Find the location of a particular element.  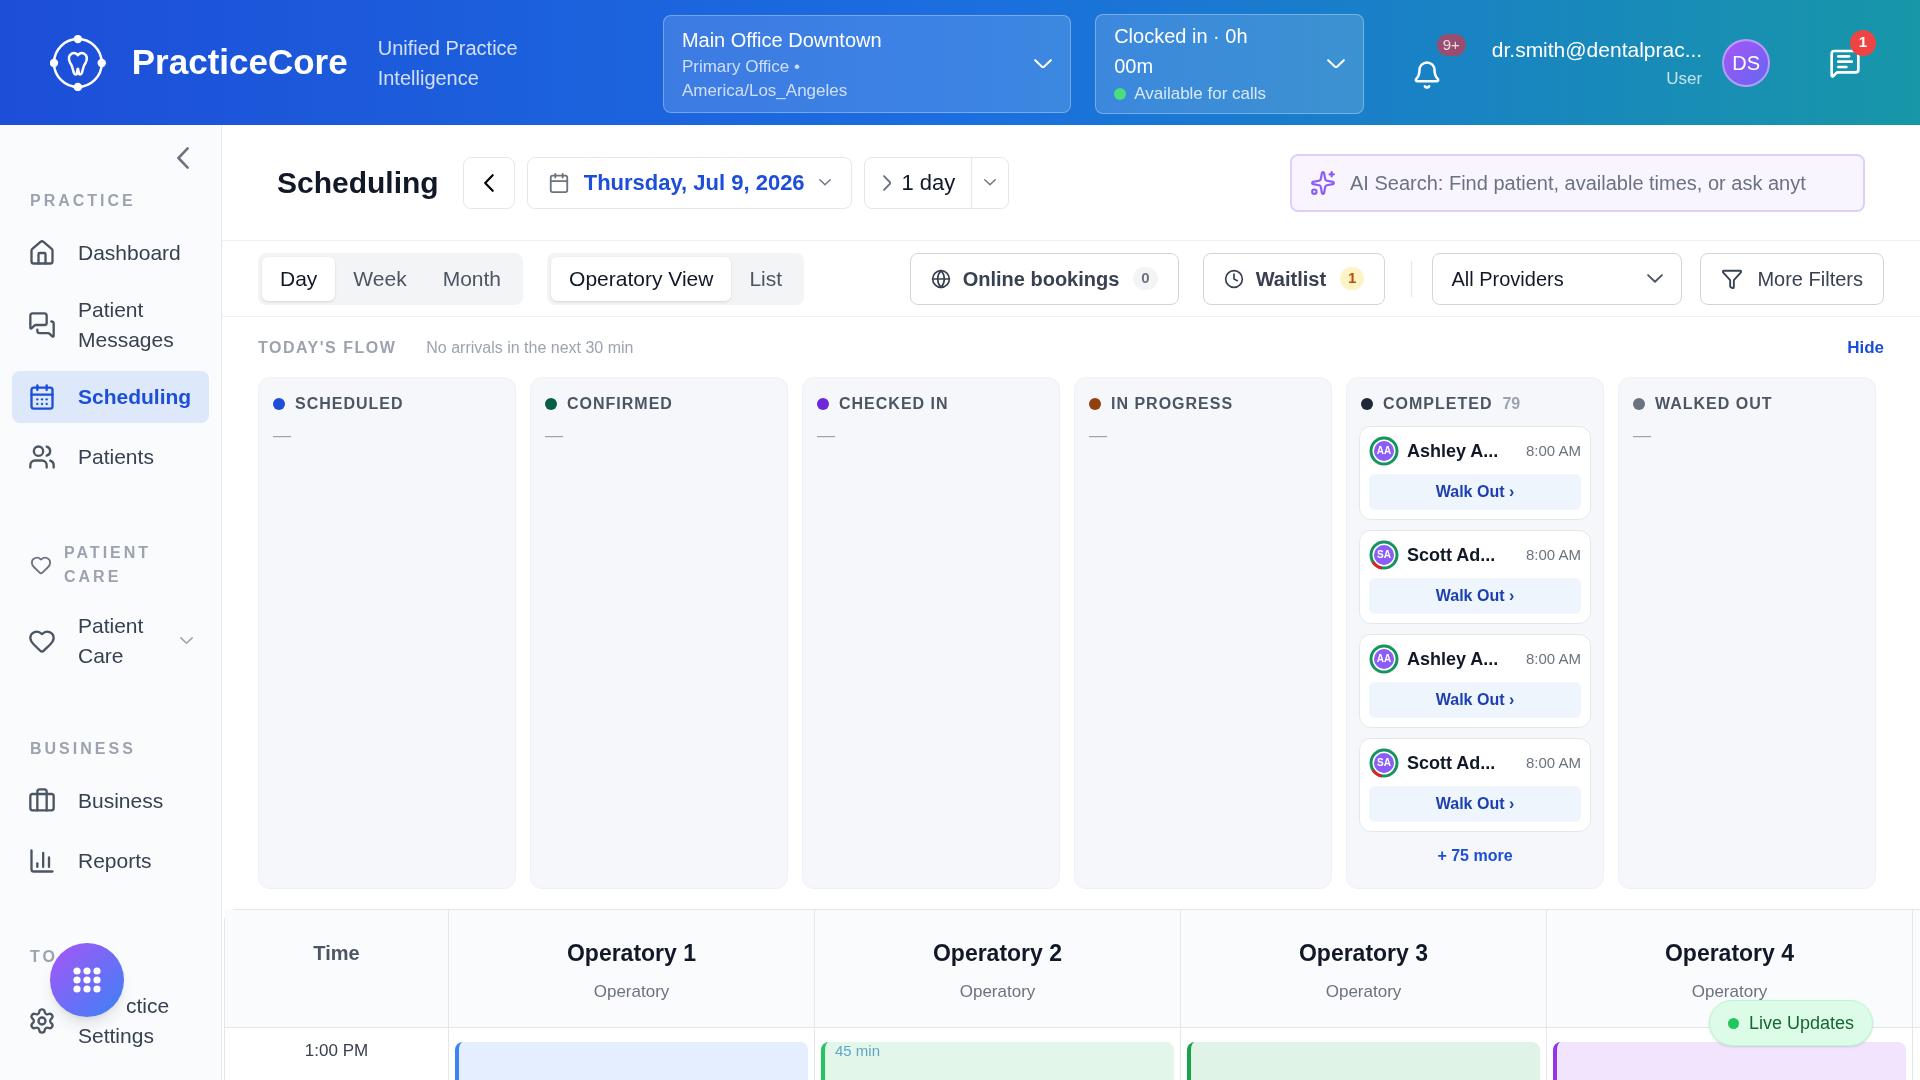

operatory-name: Operatory 1 is located at coordinates (631, 953).